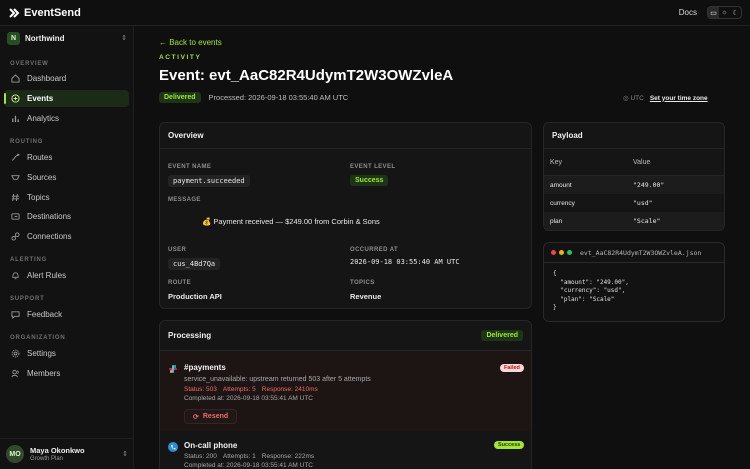  Describe the element at coordinates (239, 389) in the screenshot. I see `attempts: Attempts: 5` at that location.